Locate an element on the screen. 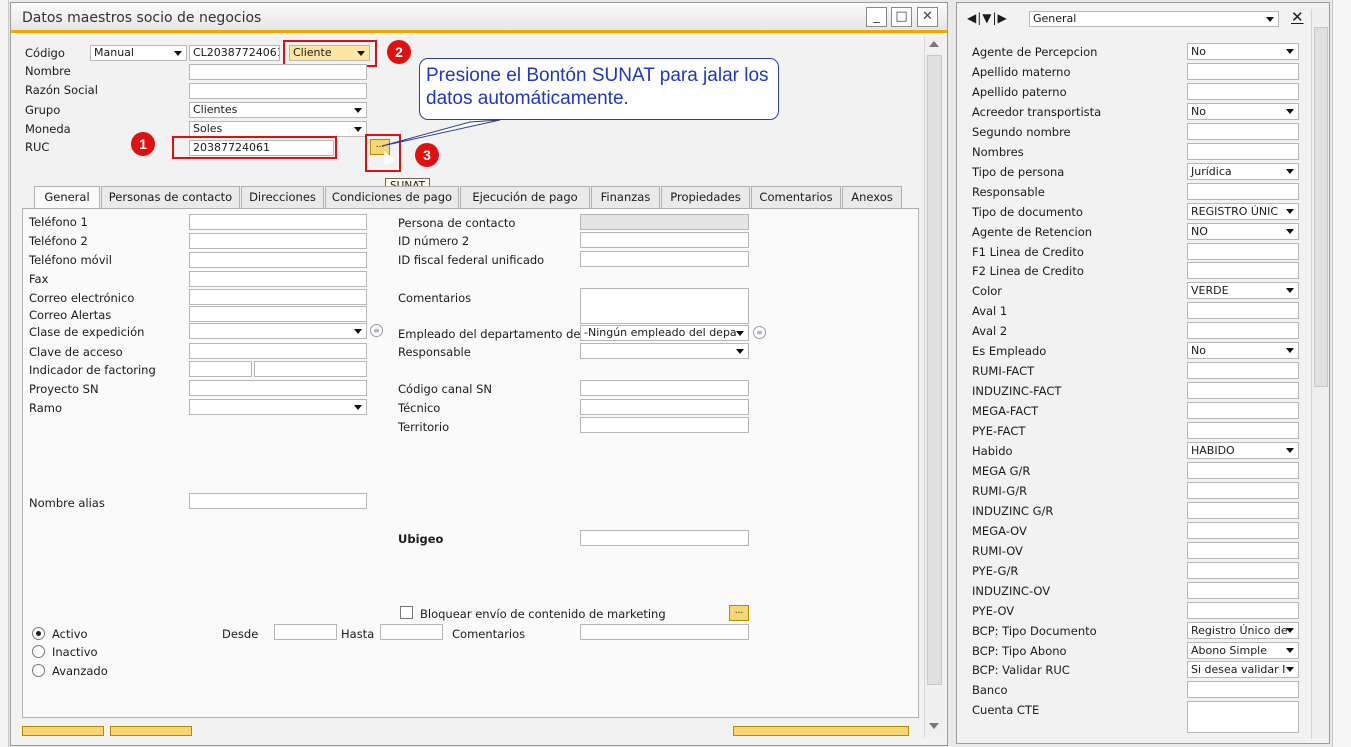  udf-scrollbar is located at coordinates (1320, 374).